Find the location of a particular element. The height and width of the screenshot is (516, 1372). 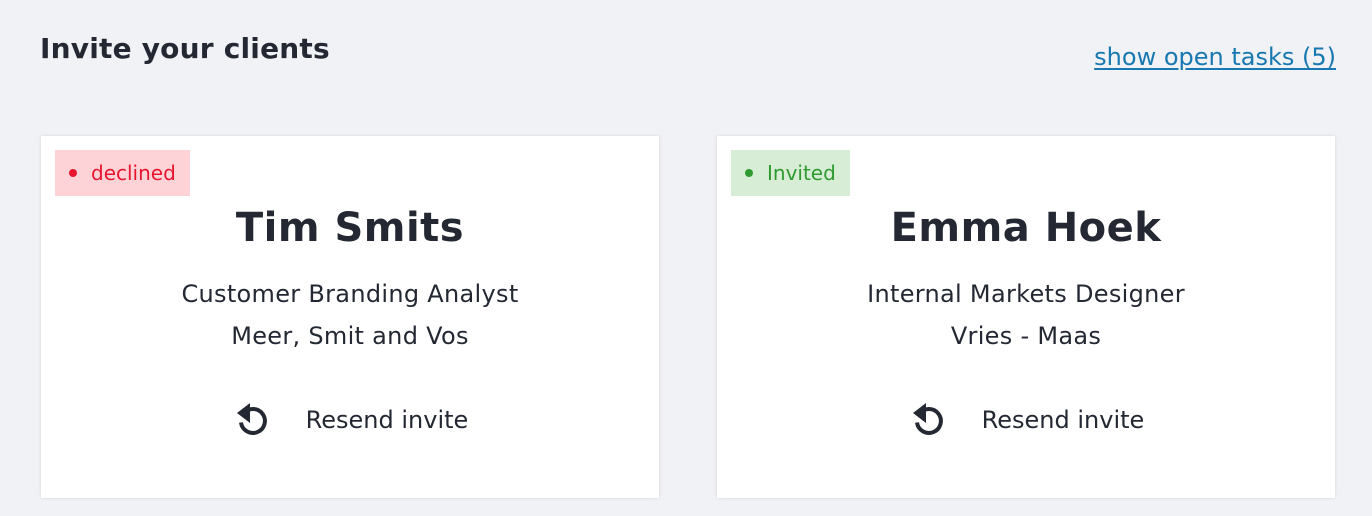

show-open-tasks-link: show open tasks (5) is located at coordinates (1215, 57).